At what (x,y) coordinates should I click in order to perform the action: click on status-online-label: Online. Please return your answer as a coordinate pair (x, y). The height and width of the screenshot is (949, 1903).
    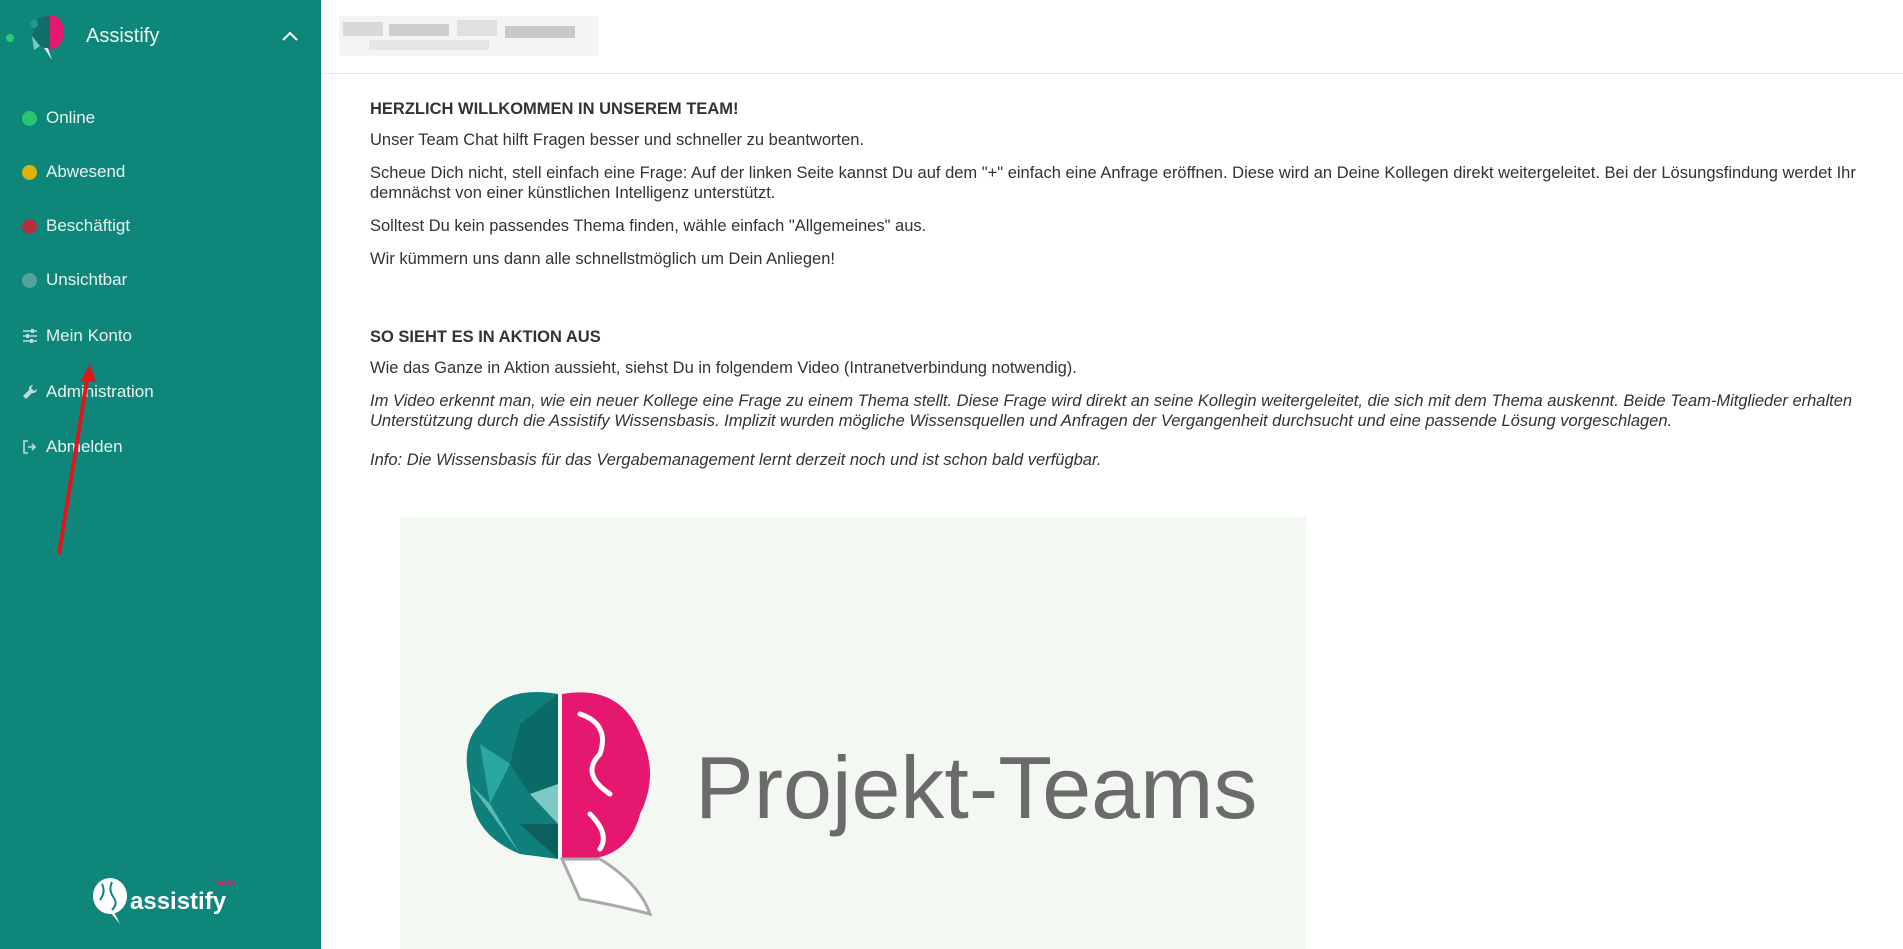
    Looking at the image, I should click on (71, 117).